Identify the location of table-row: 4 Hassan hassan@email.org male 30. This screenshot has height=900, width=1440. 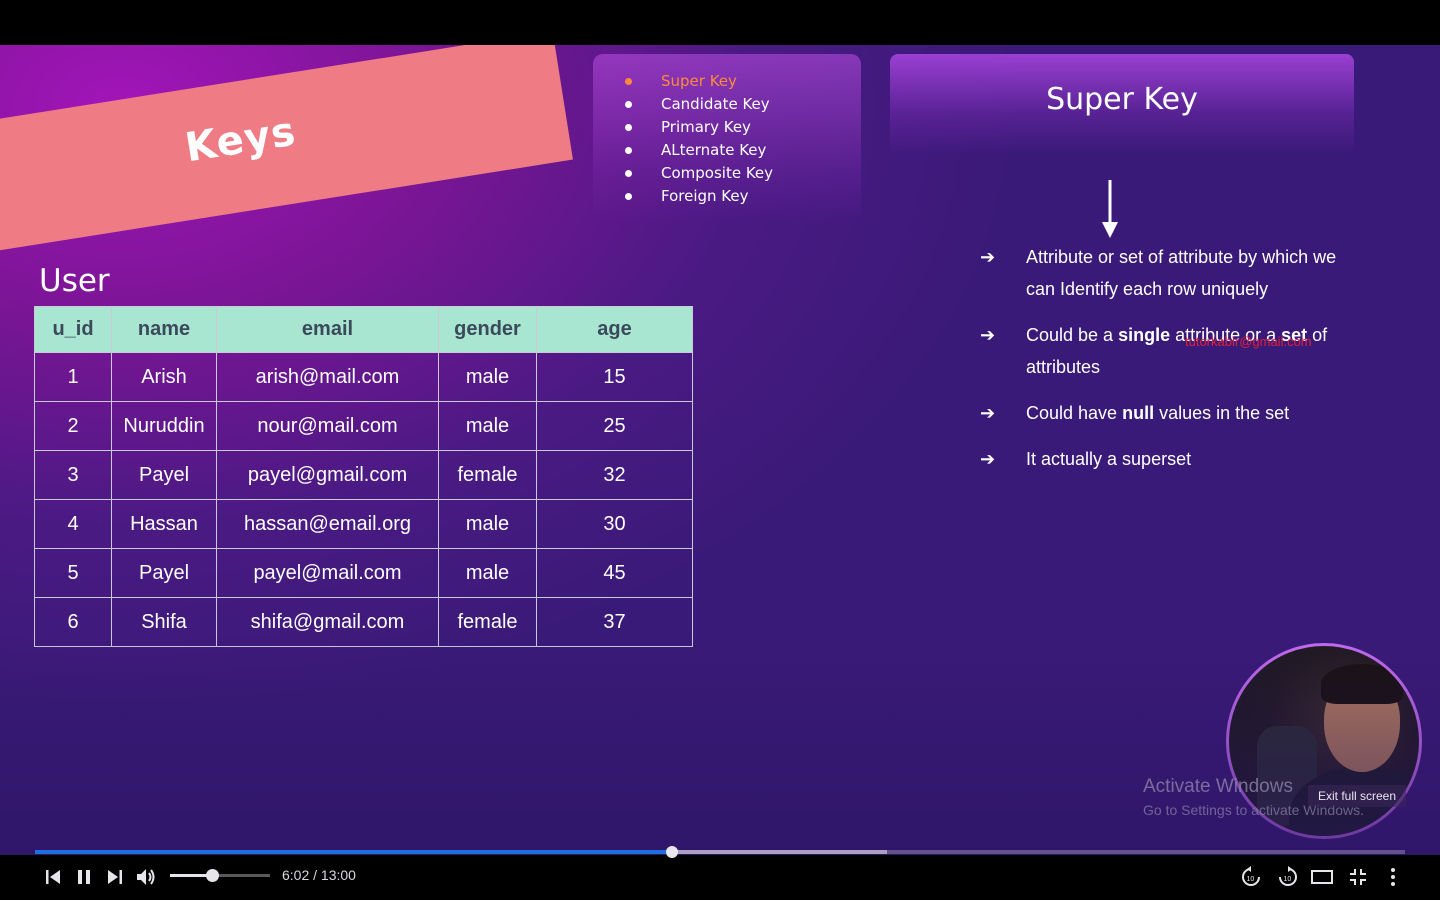
(363, 524).